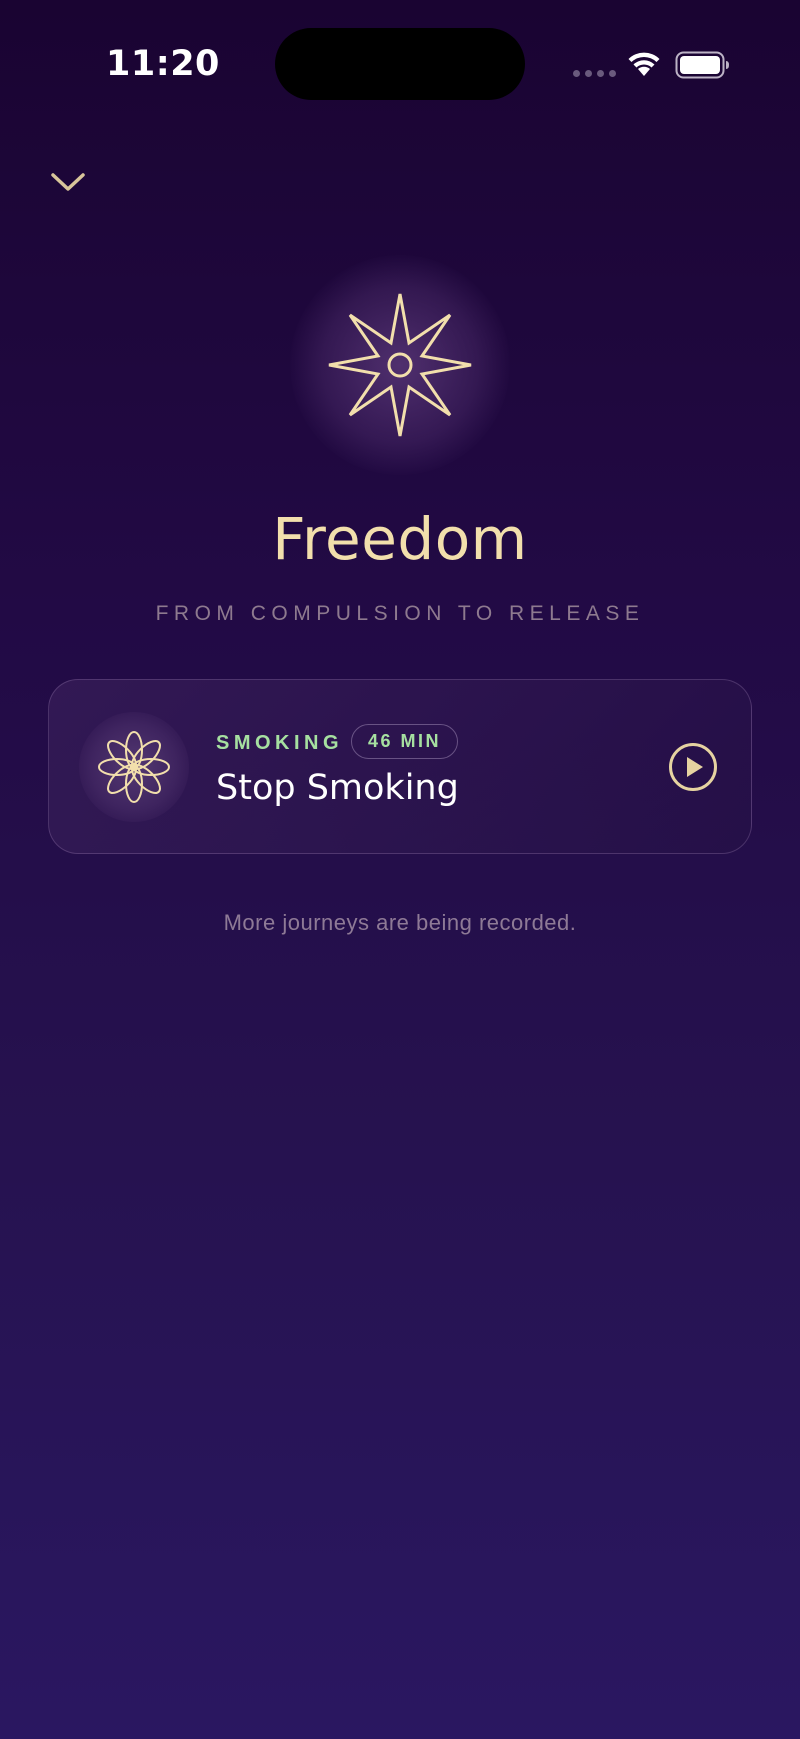  I want to click on collapse-button, so click(68, 182).